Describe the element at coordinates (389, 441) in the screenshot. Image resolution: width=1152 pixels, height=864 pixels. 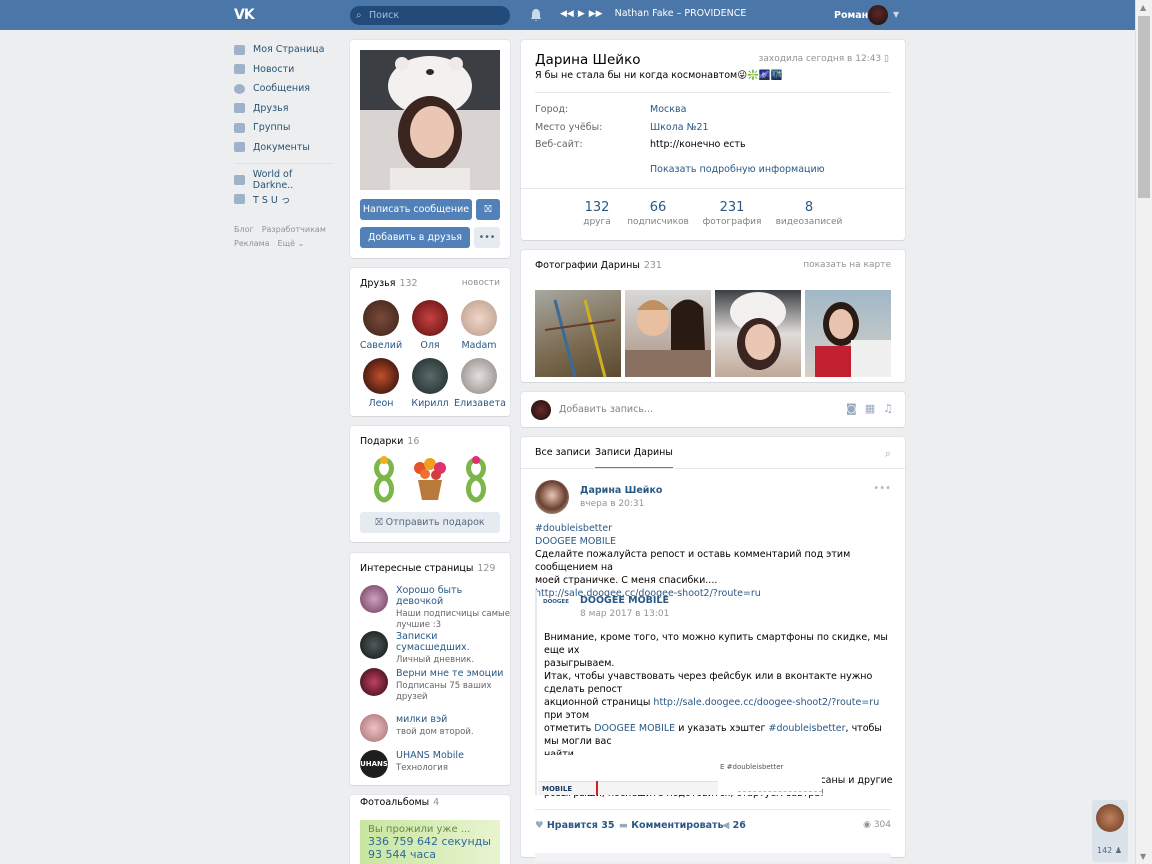
I see `gifts-title: Подарки 16` at that location.